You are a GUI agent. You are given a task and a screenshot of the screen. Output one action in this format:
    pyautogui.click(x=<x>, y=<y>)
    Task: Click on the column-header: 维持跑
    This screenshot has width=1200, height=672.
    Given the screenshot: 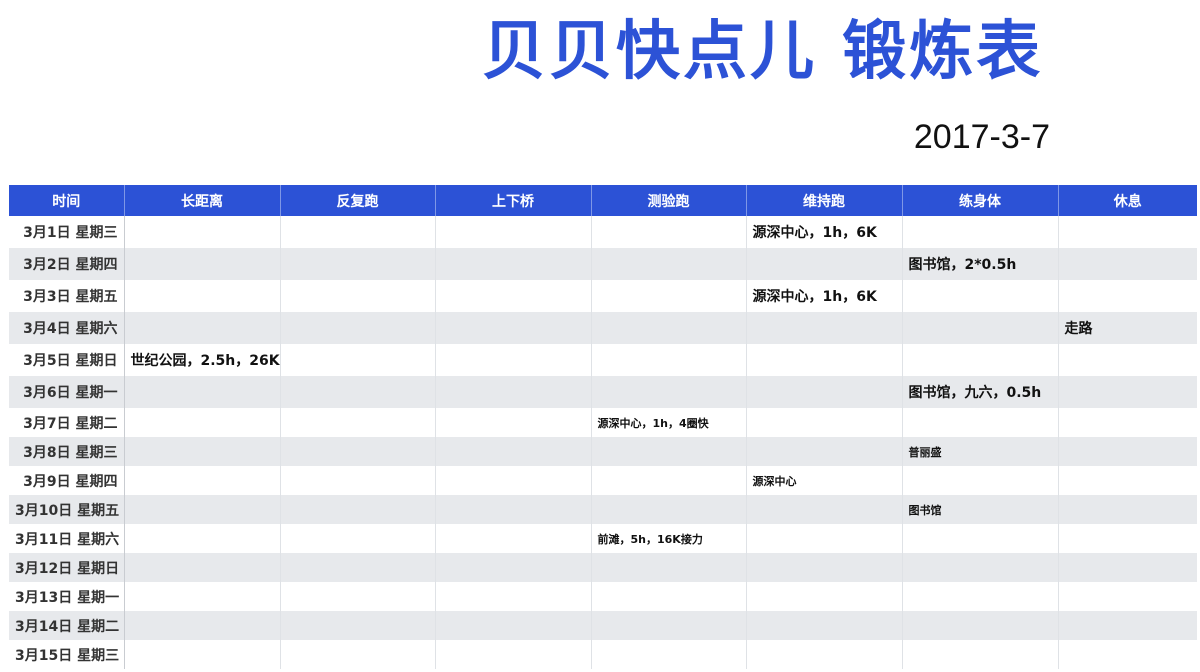 What is the action you would take?
    pyautogui.click(x=824, y=200)
    